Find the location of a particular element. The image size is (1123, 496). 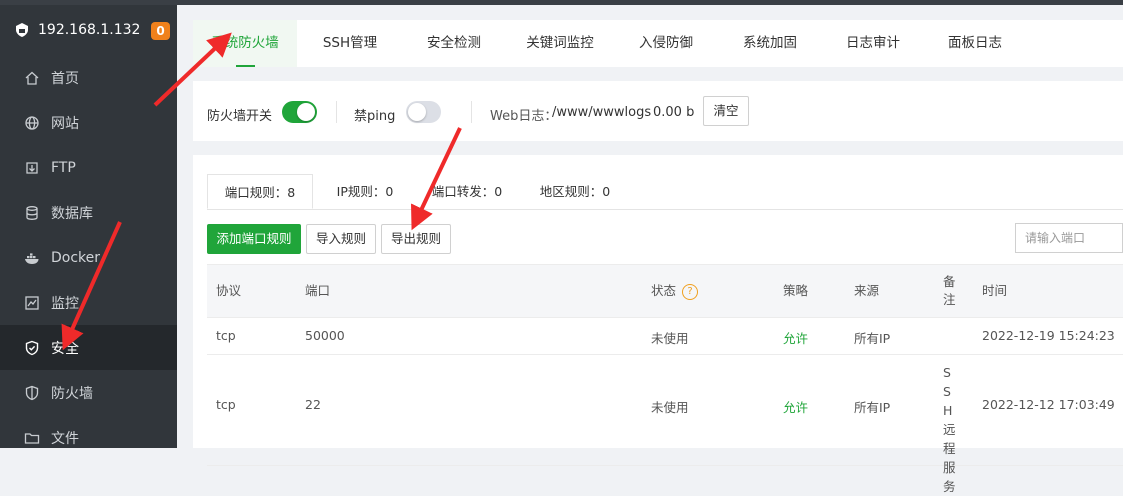

tab-security-check: 安全检测 is located at coordinates (454, 43).